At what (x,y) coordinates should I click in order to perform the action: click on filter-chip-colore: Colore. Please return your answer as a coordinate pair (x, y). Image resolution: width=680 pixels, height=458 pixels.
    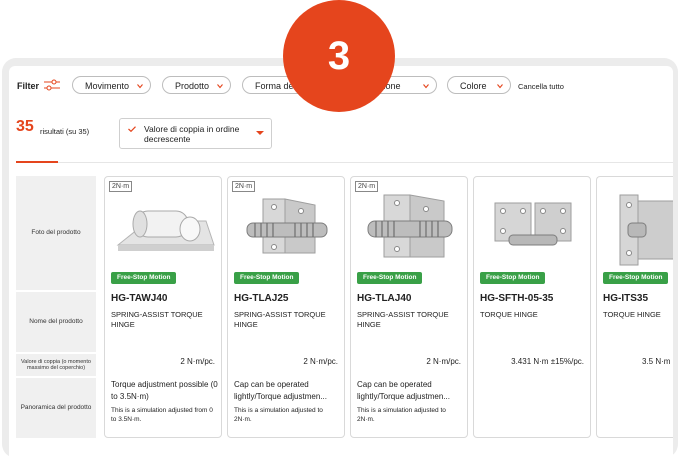
    Looking at the image, I should click on (479, 85).